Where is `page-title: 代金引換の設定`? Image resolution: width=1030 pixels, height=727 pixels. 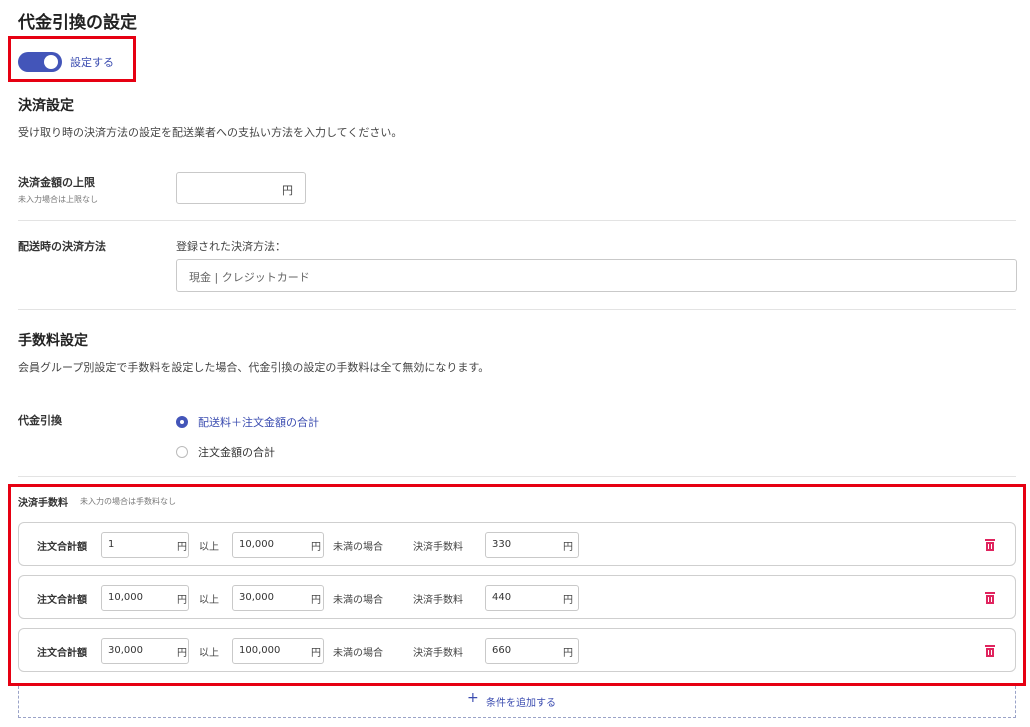
page-title: 代金引換の設定 is located at coordinates (77, 23).